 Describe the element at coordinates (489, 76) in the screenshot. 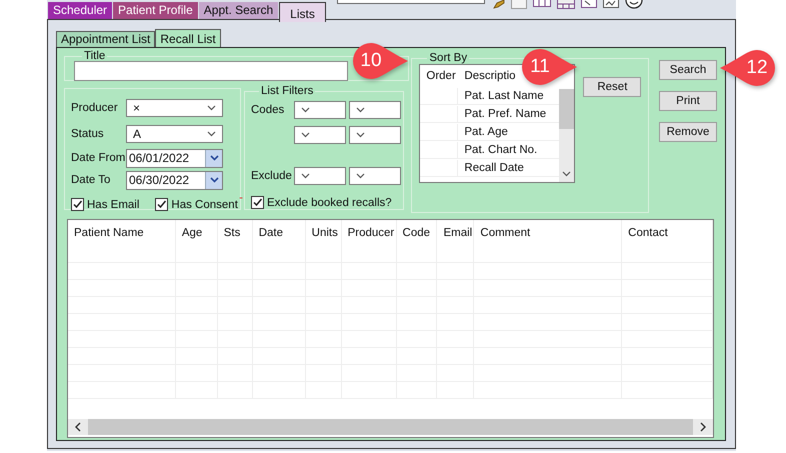

I see `column-header: Descriptio` at that location.